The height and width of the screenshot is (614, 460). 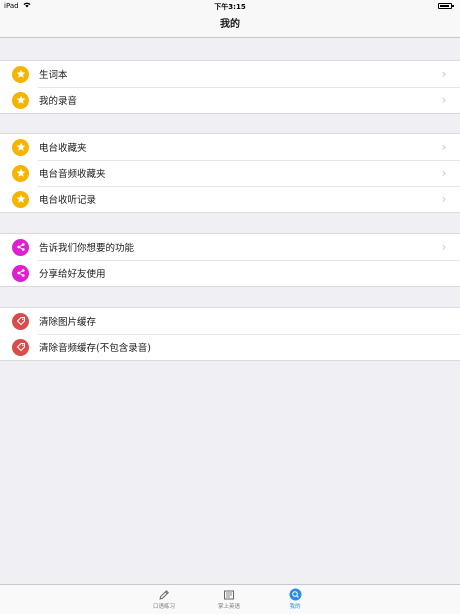 I want to click on menu-item-label: 电台收听记录, so click(x=68, y=200).